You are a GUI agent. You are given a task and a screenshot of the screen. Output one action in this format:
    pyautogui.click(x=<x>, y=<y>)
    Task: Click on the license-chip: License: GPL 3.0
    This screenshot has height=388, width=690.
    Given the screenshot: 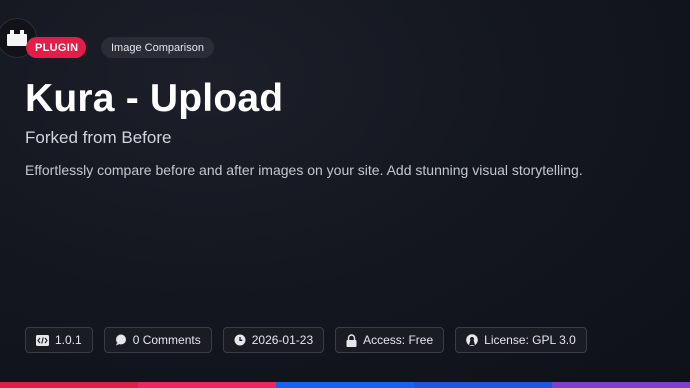 What is the action you would take?
    pyautogui.click(x=521, y=340)
    